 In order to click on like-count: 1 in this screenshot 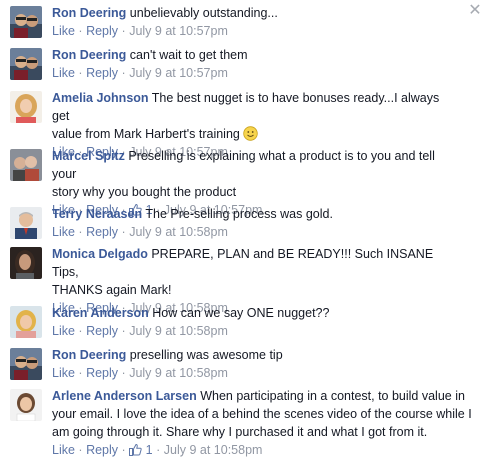, I will do `click(149, 450)`.